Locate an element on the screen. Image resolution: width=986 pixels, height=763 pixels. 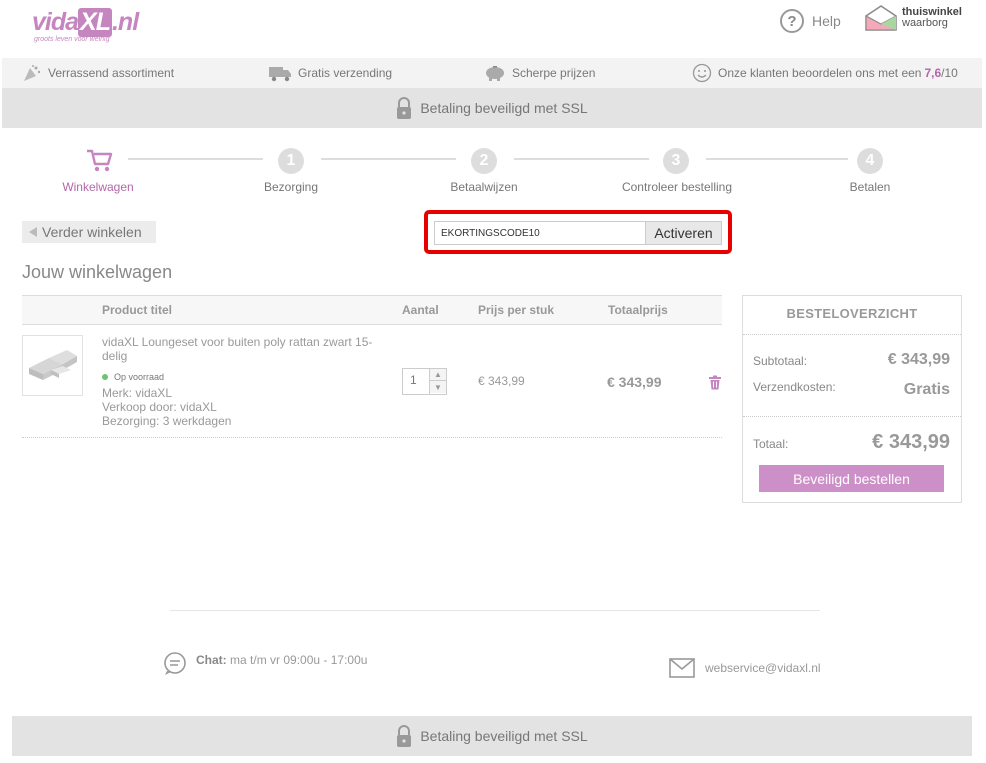
logo-box-text: XL is located at coordinates (95, 22).